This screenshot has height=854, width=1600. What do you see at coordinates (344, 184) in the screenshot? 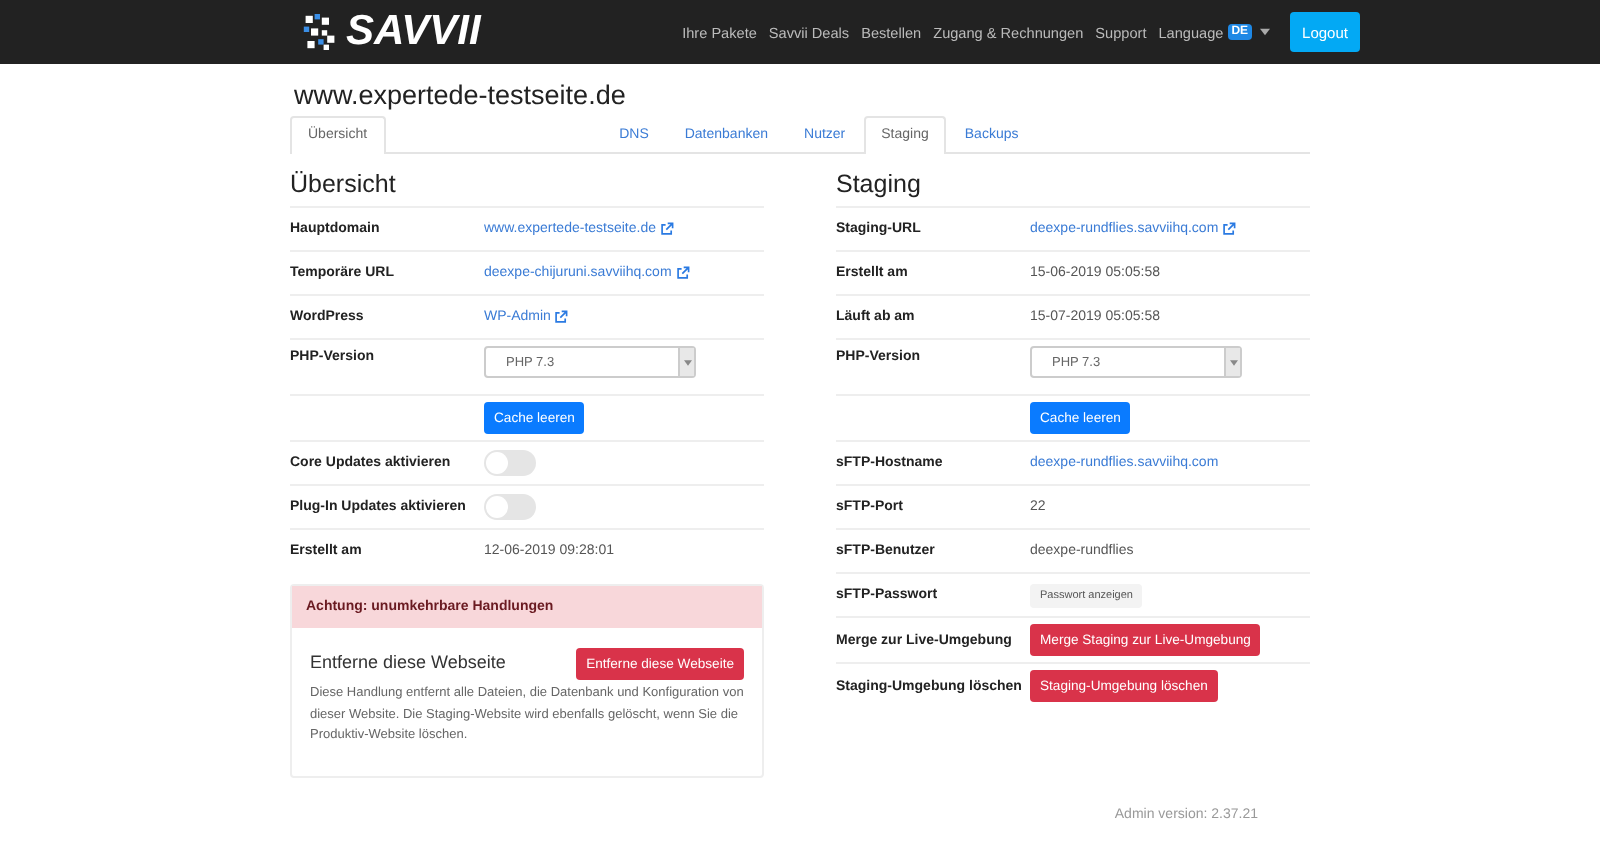
I see `section-heading: Übersicht` at bounding box center [344, 184].